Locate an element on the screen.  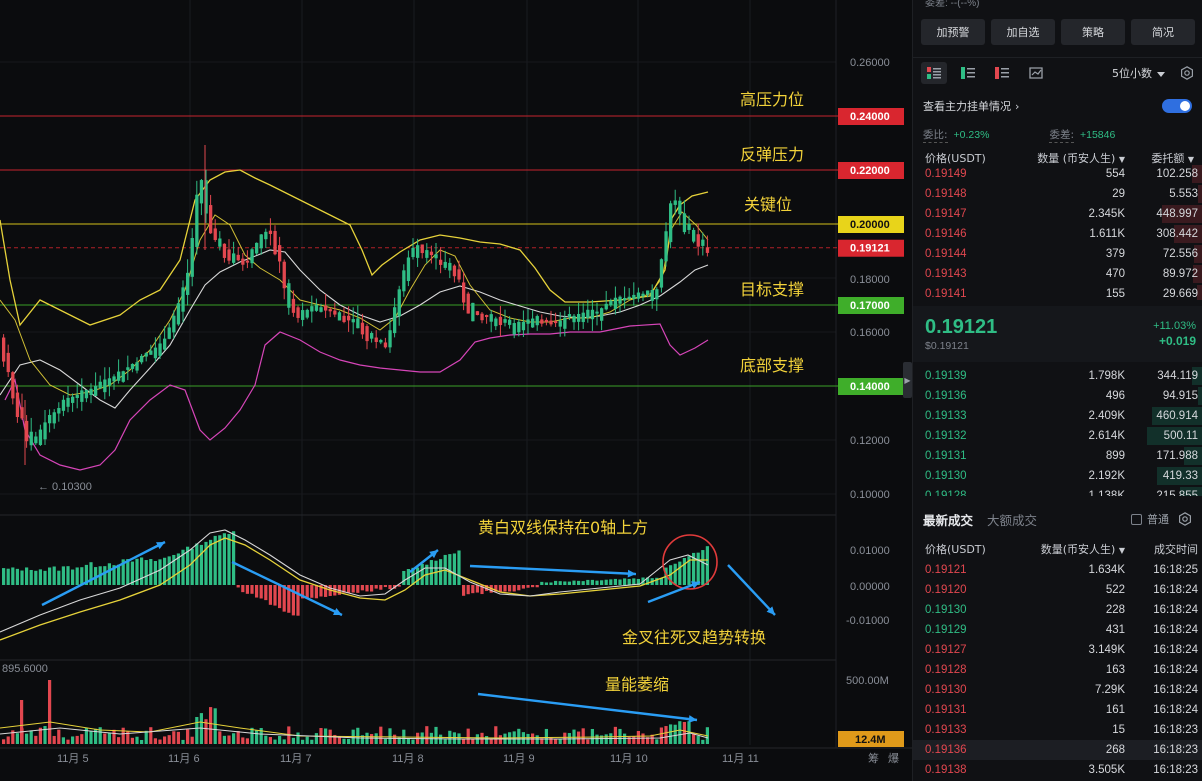
depth-view-icon is located at coordinates (1036, 73).